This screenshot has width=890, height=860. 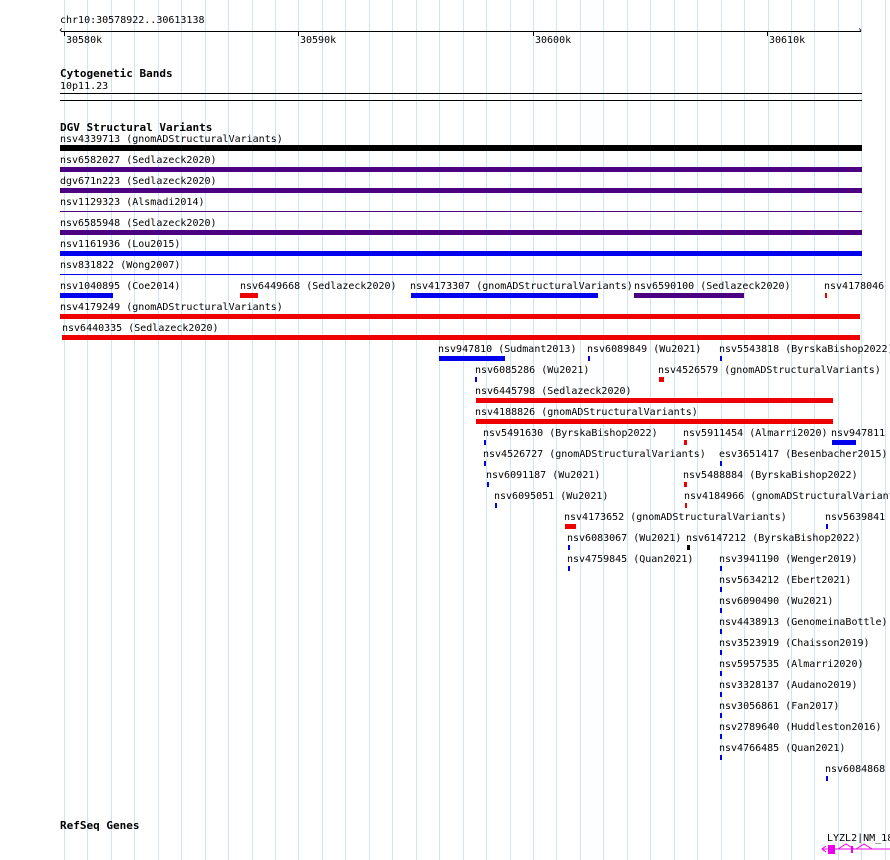 I want to click on dgv-feature-label: nsv4526727 (gnomADStructuralVariants), so click(x=594, y=454).